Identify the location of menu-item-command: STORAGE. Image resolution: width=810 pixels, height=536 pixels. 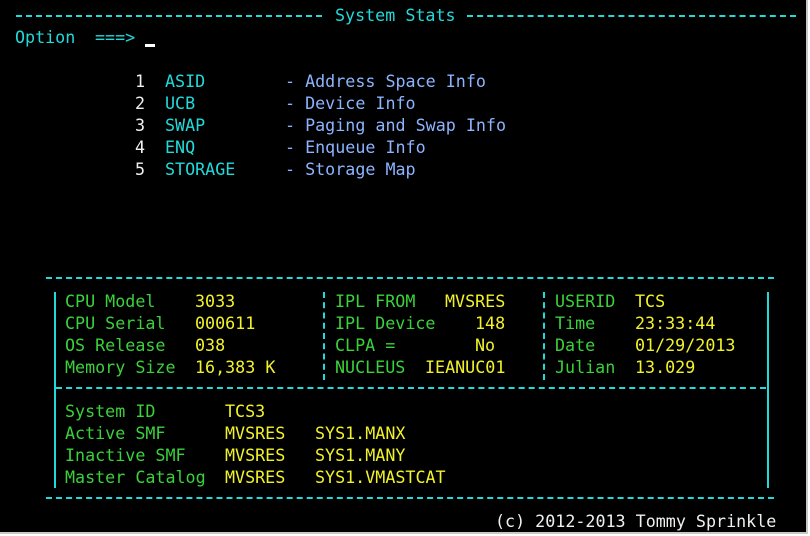
(200, 169).